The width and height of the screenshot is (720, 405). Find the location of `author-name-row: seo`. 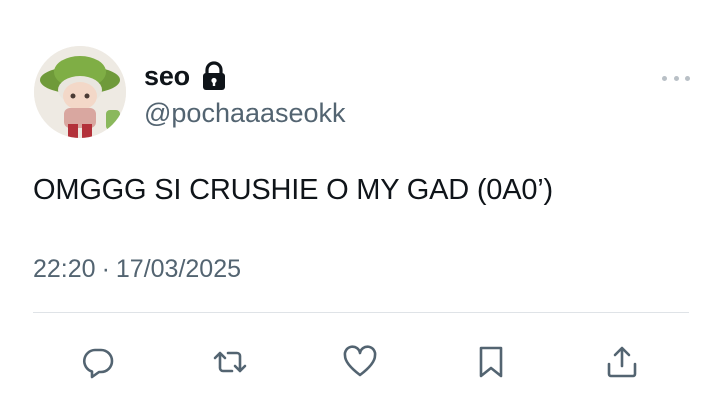

author-name-row: seo is located at coordinates (186, 76).